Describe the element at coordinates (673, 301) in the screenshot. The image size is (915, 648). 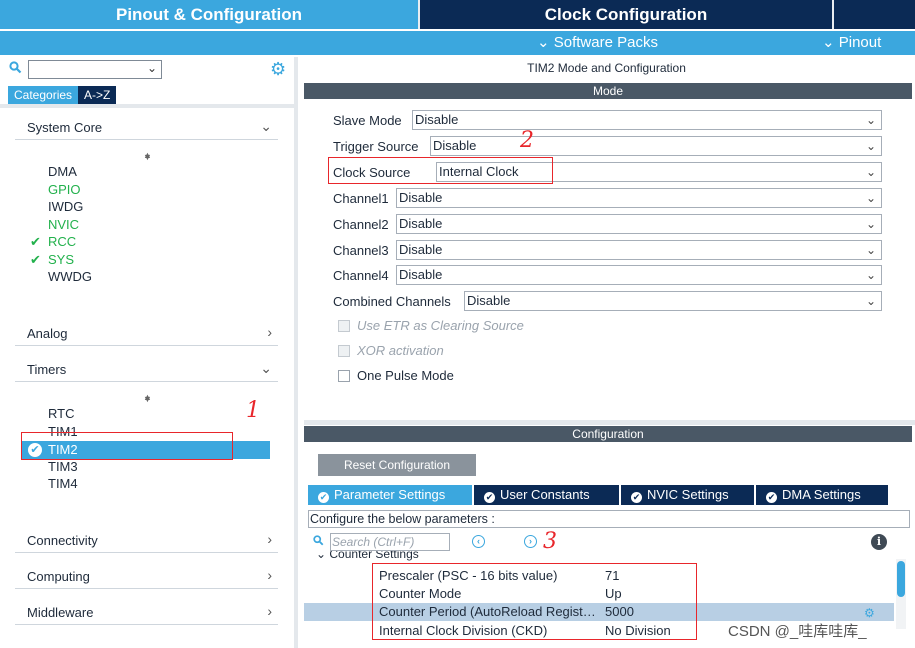
I see `combined-channels-select: Disable ⌄` at that location.